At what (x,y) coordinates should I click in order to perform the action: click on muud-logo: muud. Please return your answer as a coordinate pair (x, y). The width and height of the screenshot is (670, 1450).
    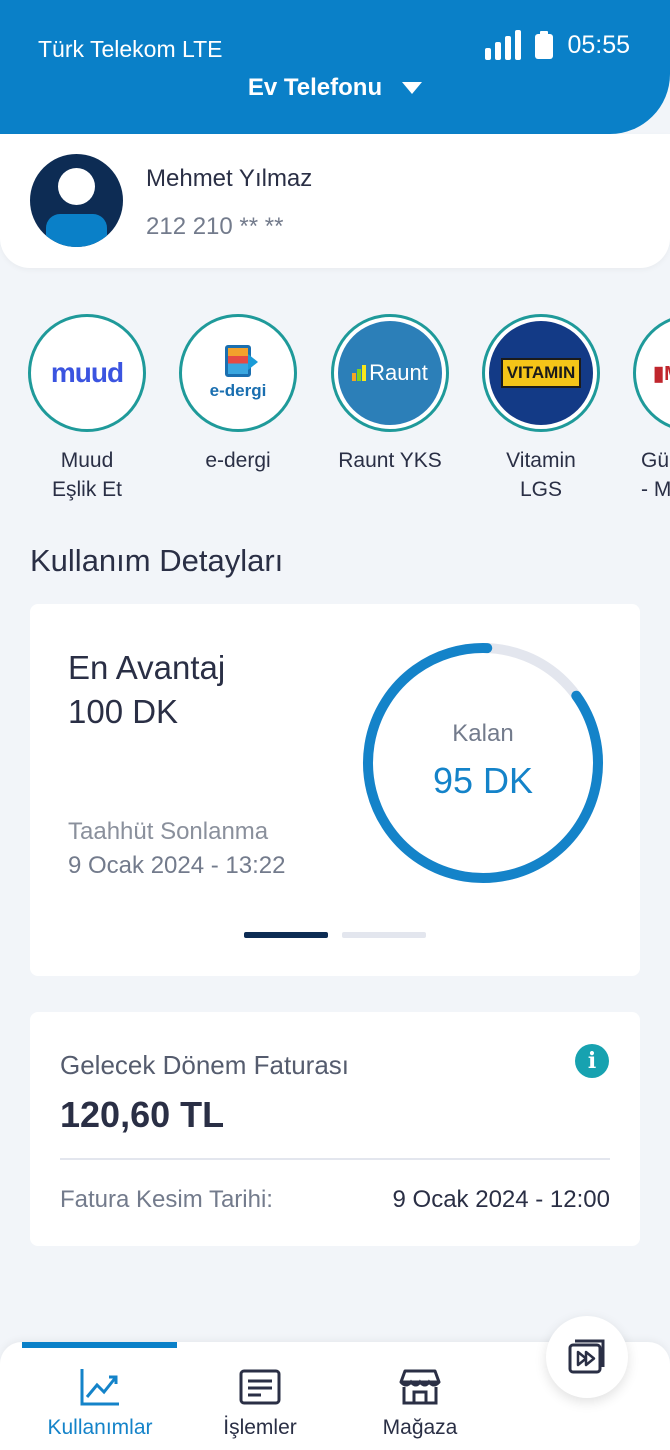
    Looking at the image, I should click on (87, 372).